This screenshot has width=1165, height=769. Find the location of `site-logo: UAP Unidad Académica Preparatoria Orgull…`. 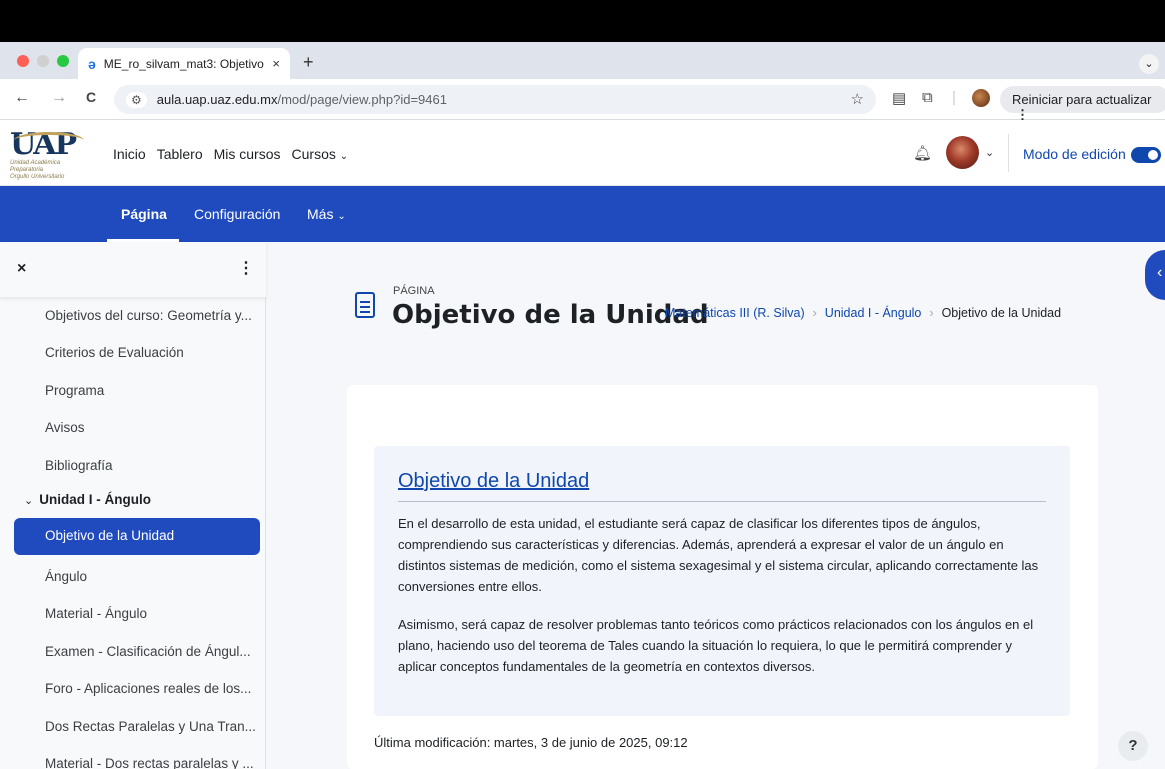

site-logo: UAP Unidad Académica Preparatoria Orgull… is located at coordinates (50, 155).